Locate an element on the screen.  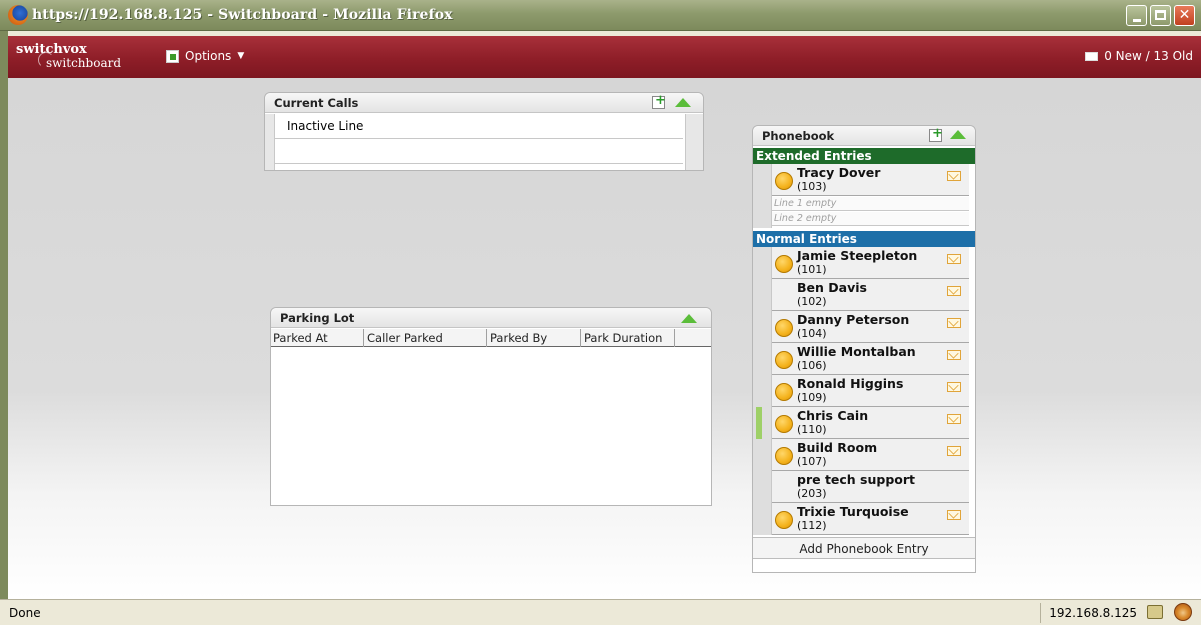
options-icon is located at coordinates (172, 56).